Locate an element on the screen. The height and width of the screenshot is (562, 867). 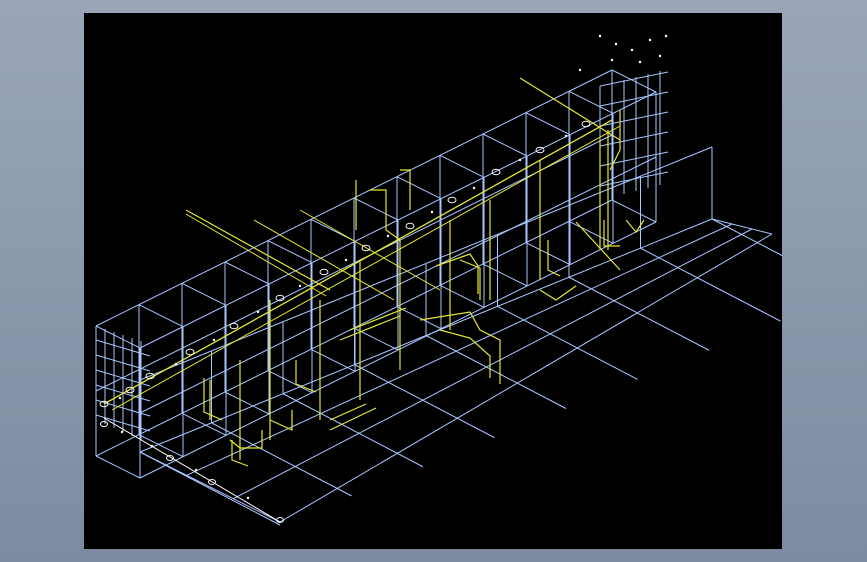
pipe-segment is located at coordinates (353, 419).